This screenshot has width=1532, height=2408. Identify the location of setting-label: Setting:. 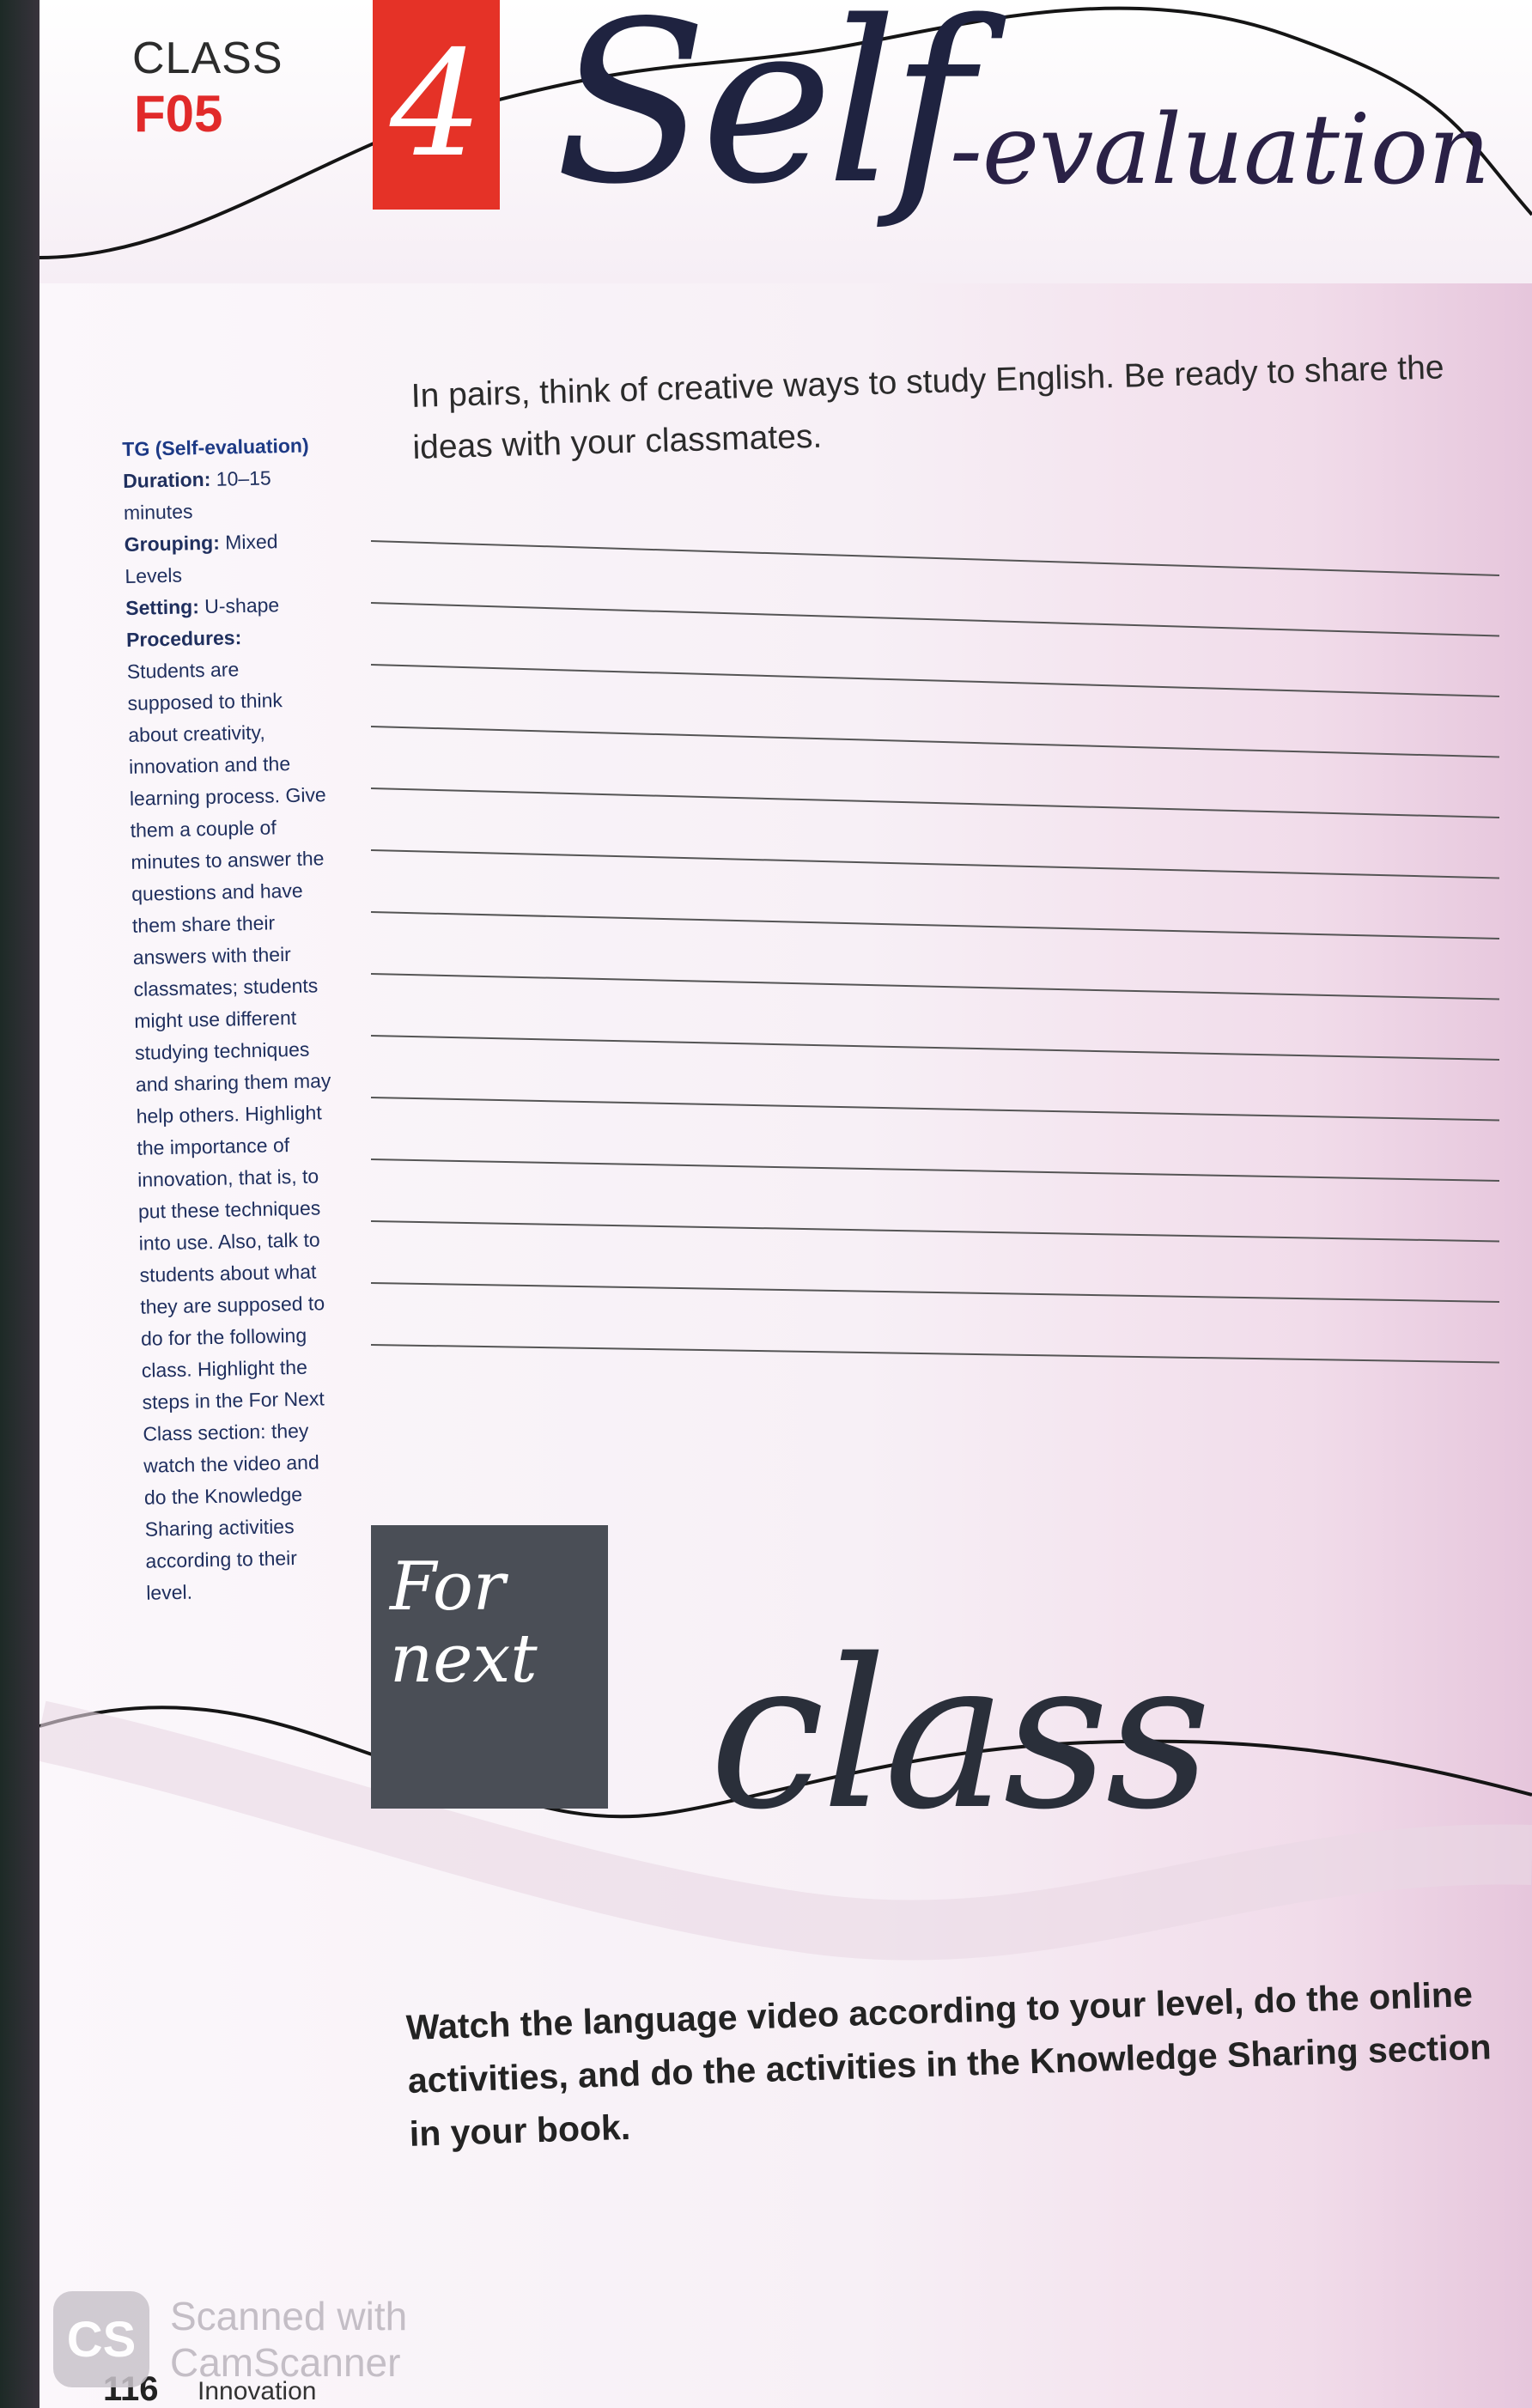
(163, 607).